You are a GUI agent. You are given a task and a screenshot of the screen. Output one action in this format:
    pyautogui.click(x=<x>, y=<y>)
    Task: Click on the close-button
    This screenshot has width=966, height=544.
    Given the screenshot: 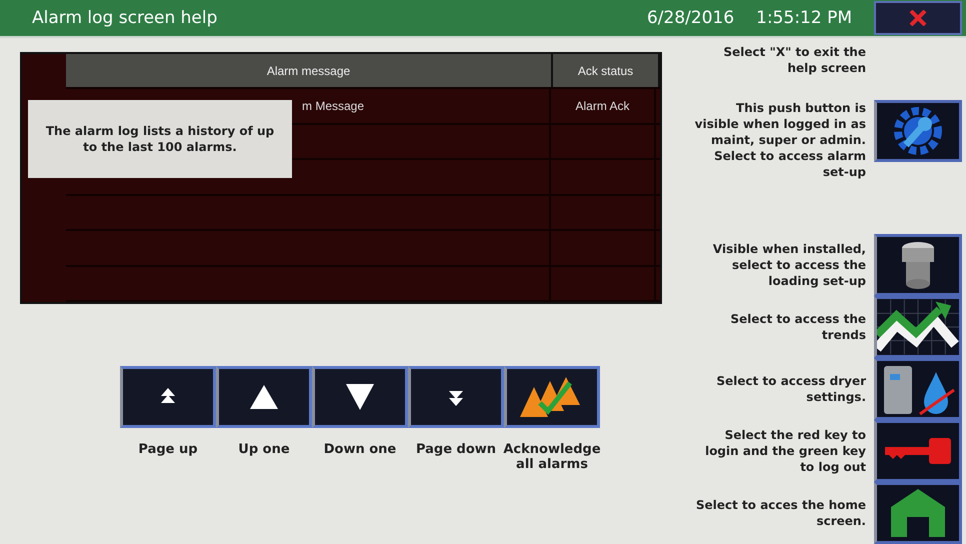 What is the action you would take?
    pyautogui.click(x=918, y=18)
    